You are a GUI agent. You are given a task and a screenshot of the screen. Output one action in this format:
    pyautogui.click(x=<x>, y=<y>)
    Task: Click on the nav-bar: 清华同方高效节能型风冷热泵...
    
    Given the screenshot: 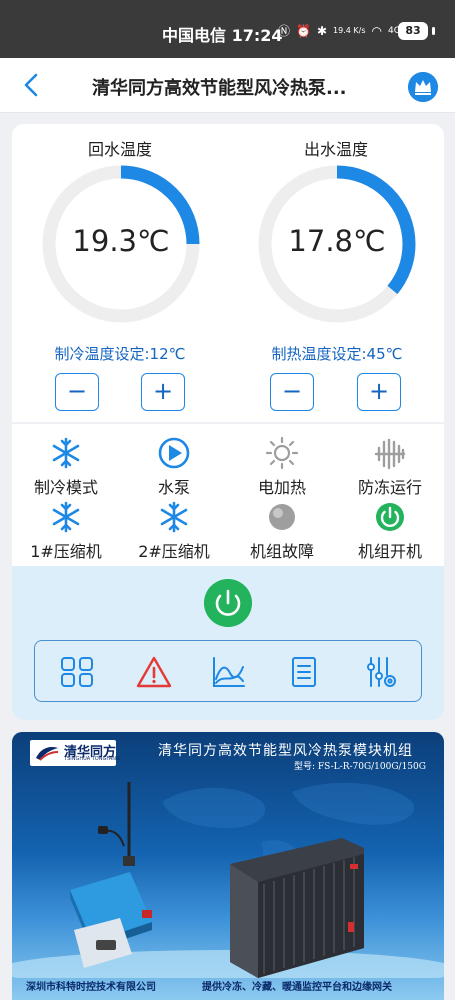 What is the action you would take?
    pyautogui.click(x=227, y=85)
    